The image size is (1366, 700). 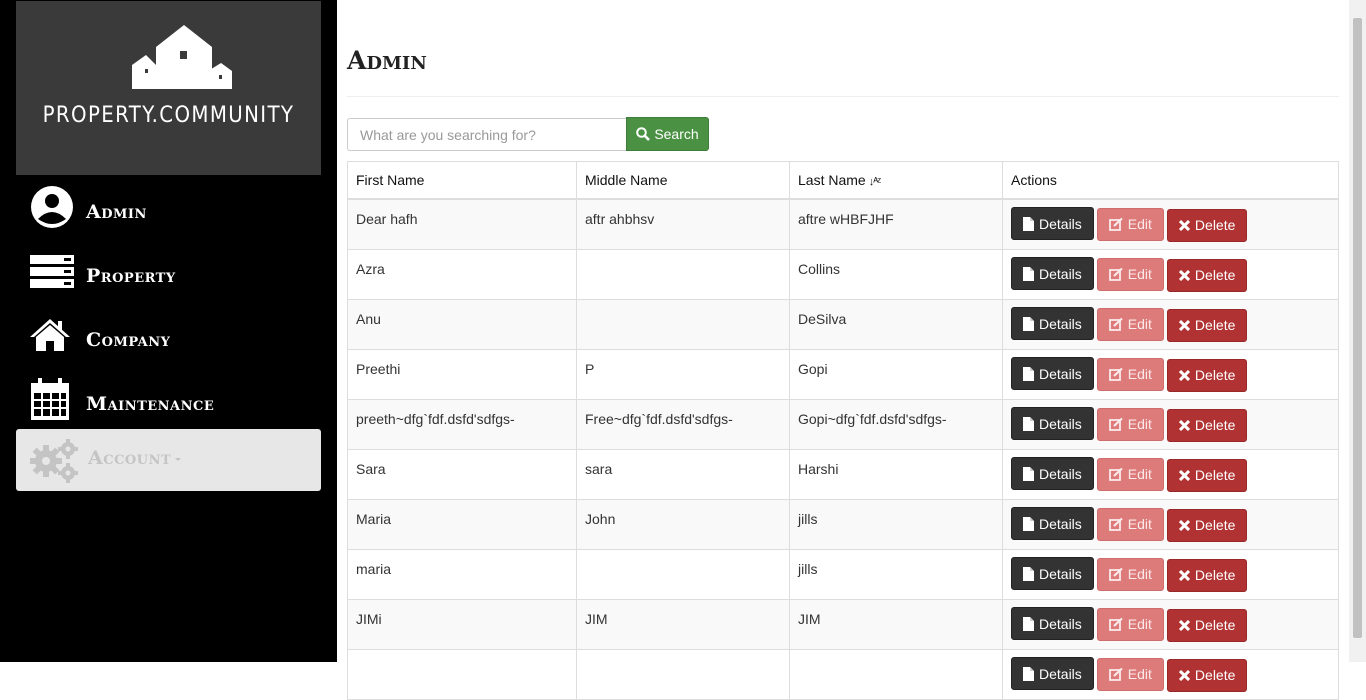 I want to click on table-row: Maria John jills Details Edit Delete, so click(x=843, y=524).